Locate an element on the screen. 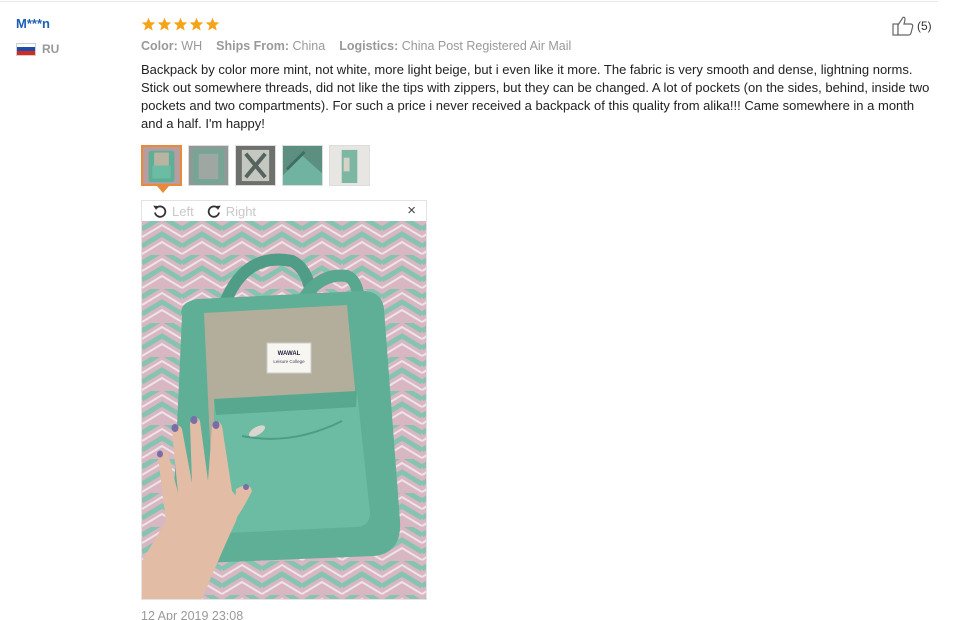 The width and height of the screenshot is (958, 620). close-viewer-button: × is located at coordinates (411, 211).